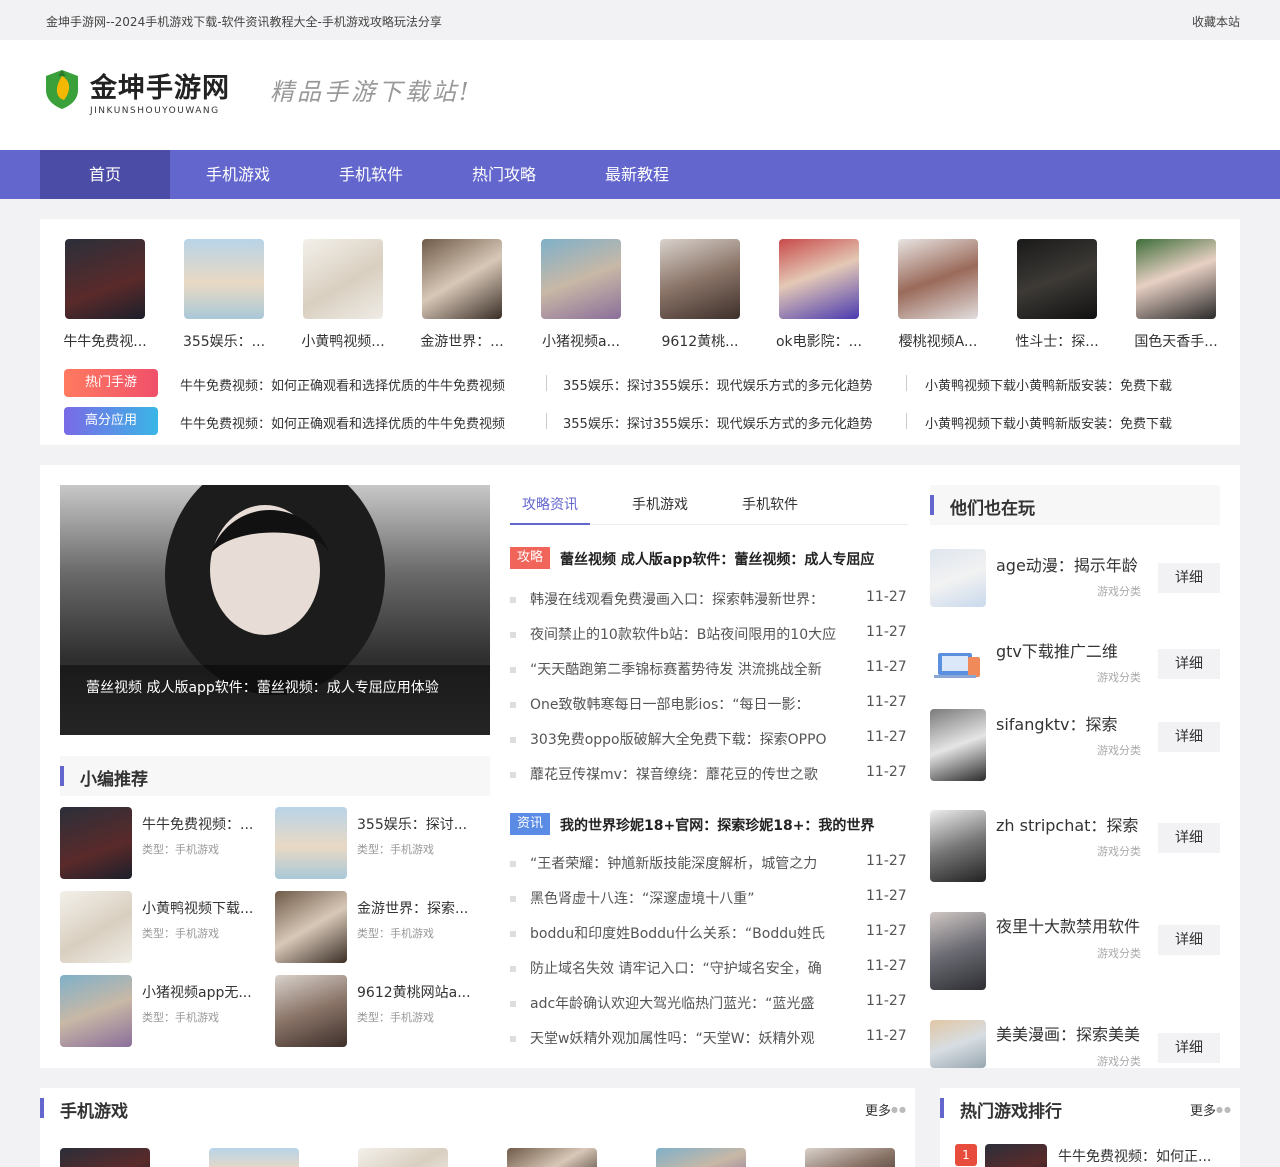  Describe the element at coordinates (105, 174) in the screenshot. I see `nav-home: 首页` at that location.